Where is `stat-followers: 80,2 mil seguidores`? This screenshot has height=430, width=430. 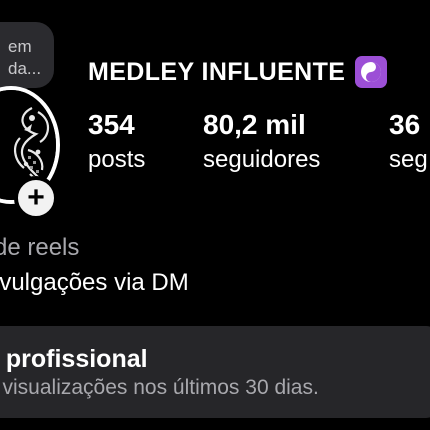 stat-followers: 80,2 mil seguidores is located at coordinates (261, 142).